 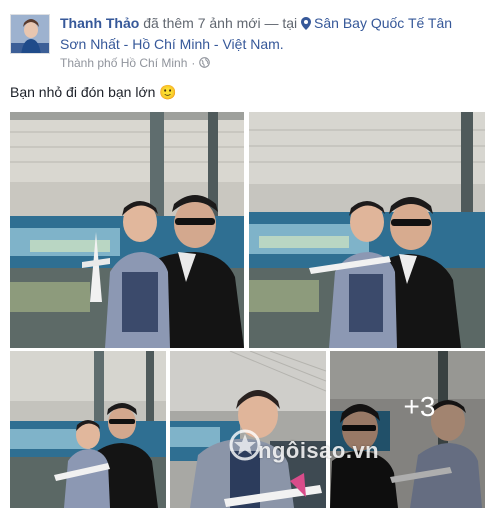 I want to click on author-name: Thanh Thảo, so click(x=99, y=23).